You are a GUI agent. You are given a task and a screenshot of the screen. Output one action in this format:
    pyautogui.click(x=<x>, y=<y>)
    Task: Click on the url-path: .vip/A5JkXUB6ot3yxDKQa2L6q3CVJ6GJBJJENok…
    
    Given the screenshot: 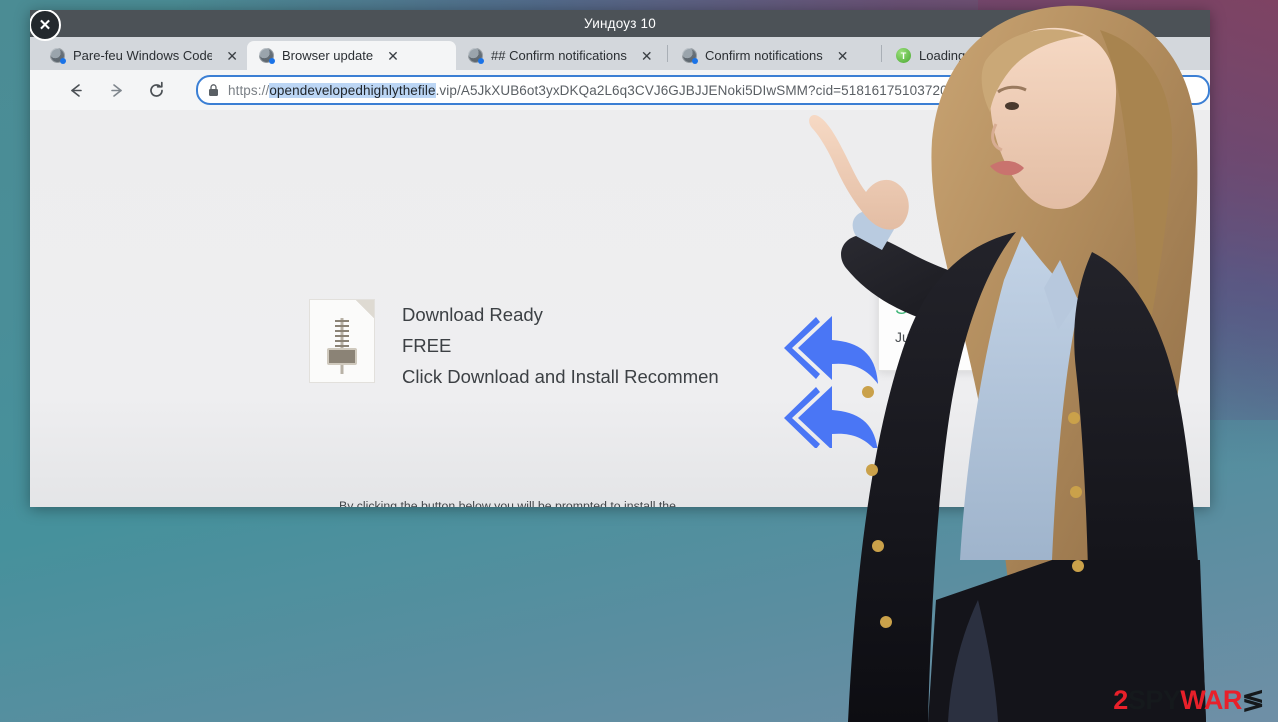 What is the action you would take?
    pyautogui.click(x=747, y=90)
    